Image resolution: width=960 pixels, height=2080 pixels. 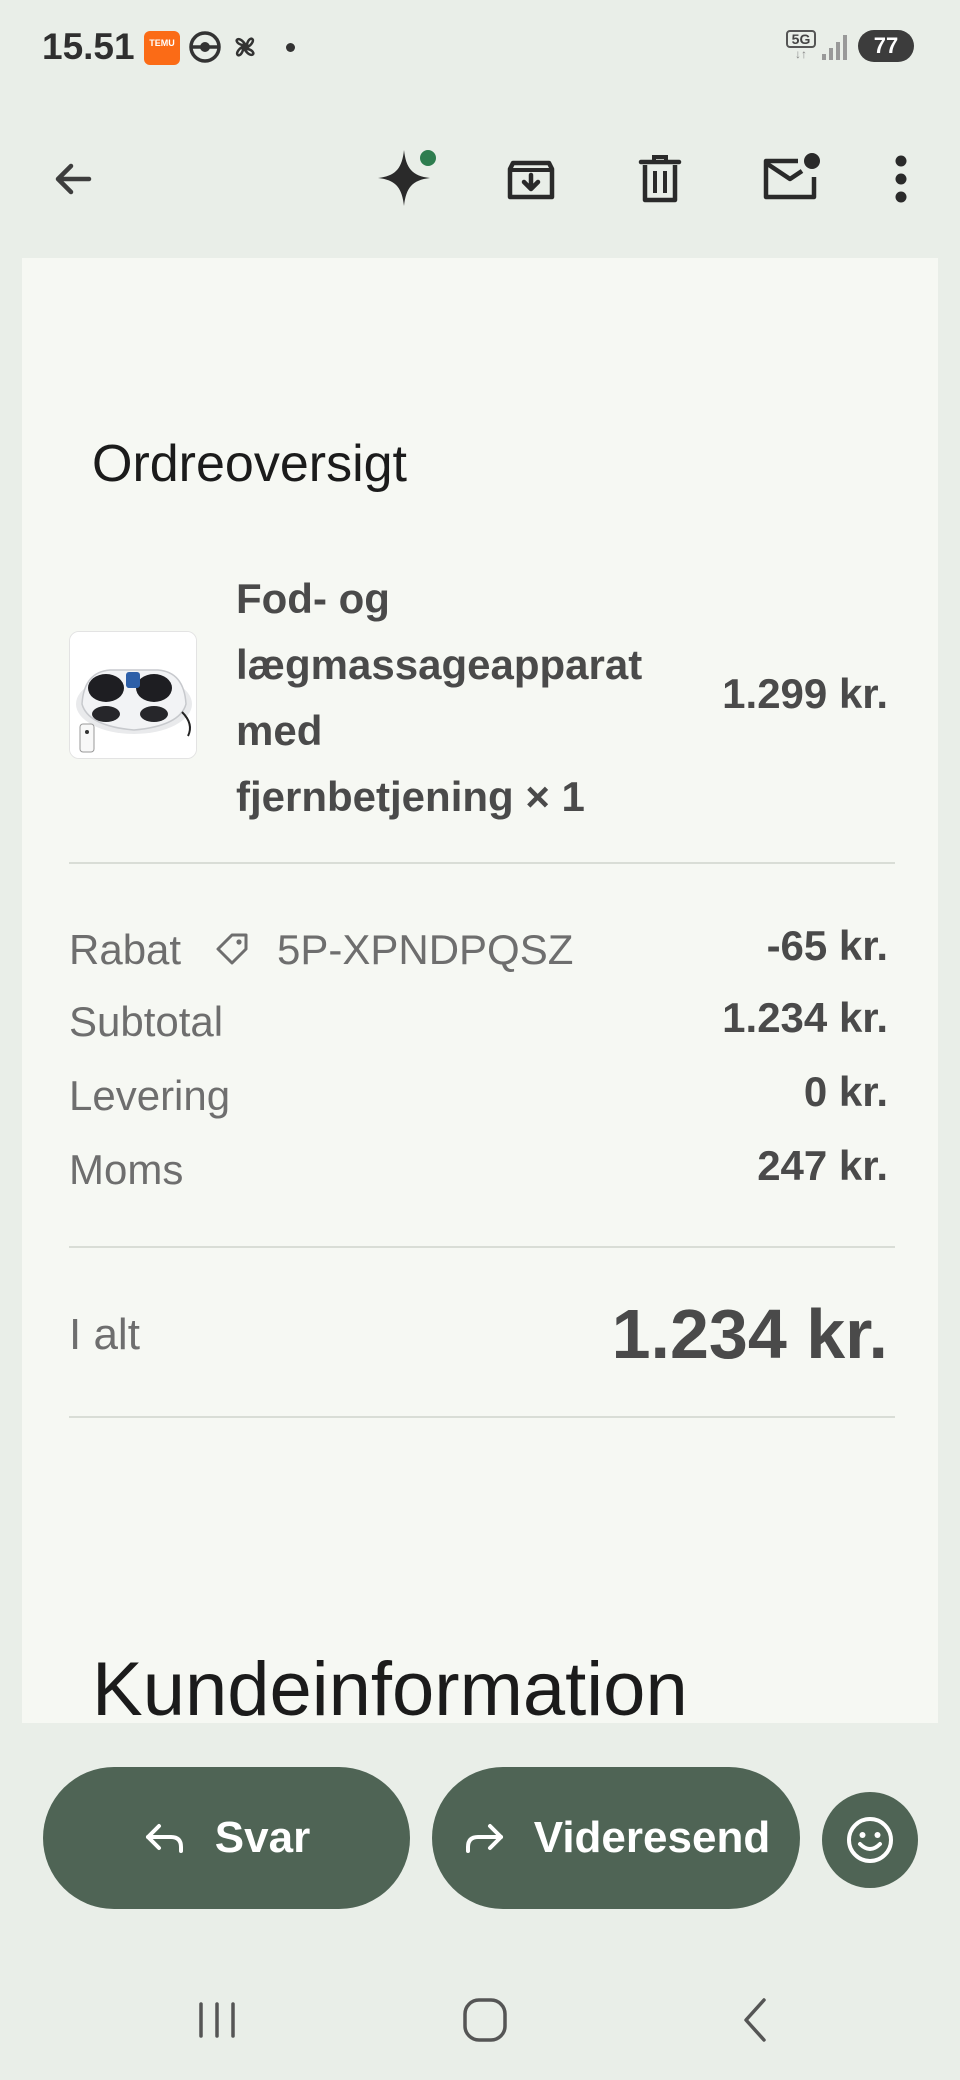 I want to click on coupon-code: 5P-XPNDPQSZ, so click(x=425, y=949).